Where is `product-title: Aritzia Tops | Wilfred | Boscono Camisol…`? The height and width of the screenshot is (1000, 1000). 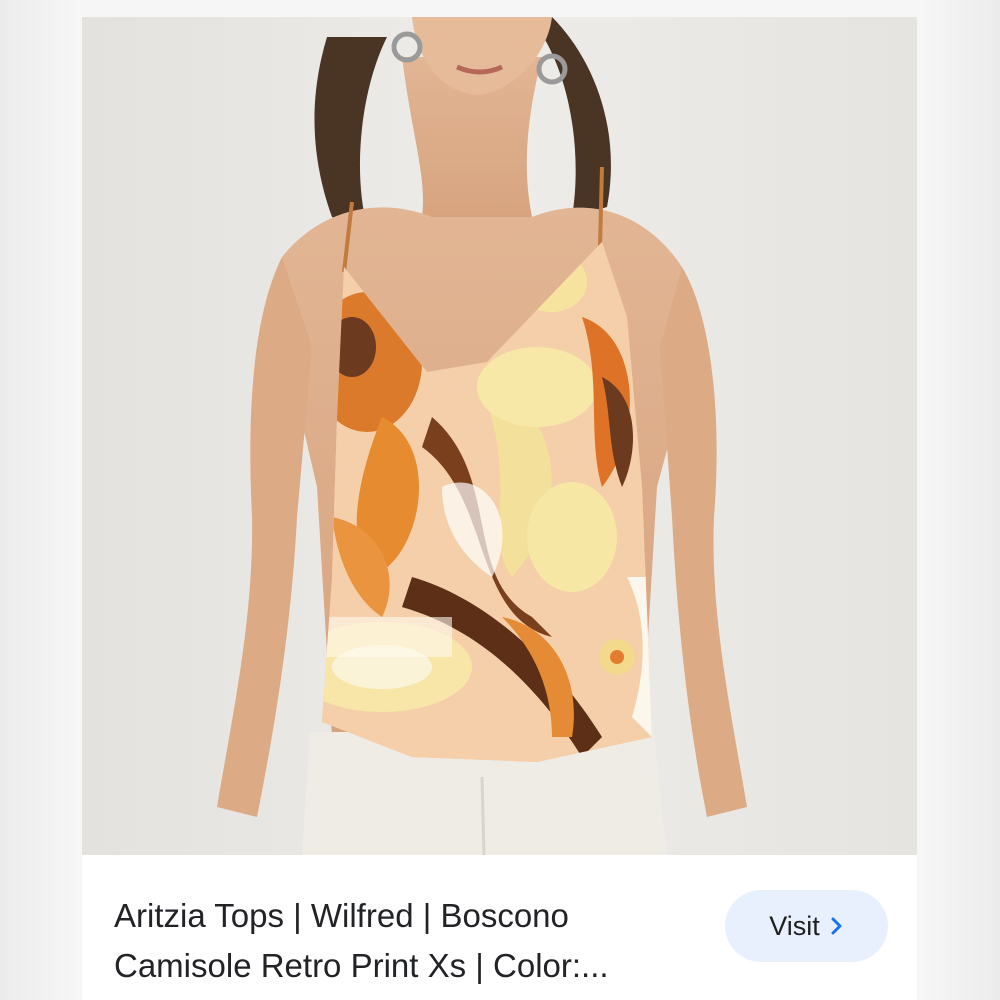
product-title: Aritzia Tops | Wilfred | Boscono Camisol… is located at coordinates (394, 941).